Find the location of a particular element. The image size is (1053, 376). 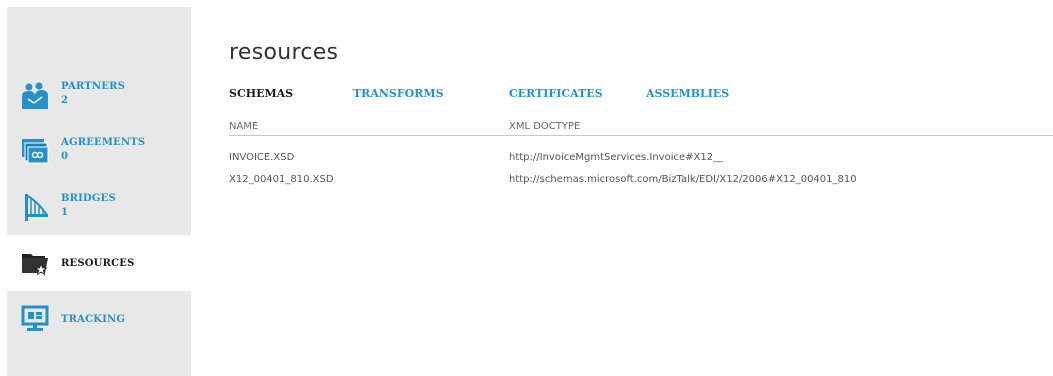

sidebar-item-count: 0 is located at coordinates (64, 156).